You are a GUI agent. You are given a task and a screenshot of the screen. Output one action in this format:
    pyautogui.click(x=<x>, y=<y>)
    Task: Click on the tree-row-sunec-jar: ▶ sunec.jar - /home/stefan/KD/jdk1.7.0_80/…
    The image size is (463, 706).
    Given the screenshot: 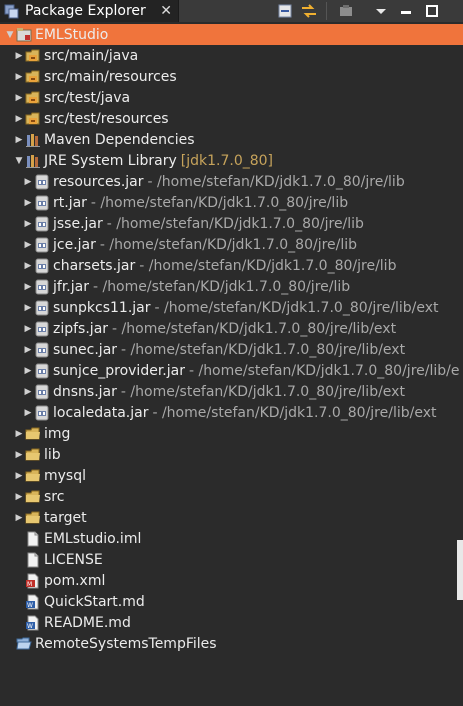 What is the action you would take?
    pyautogui.click(x=231, y=349)
    